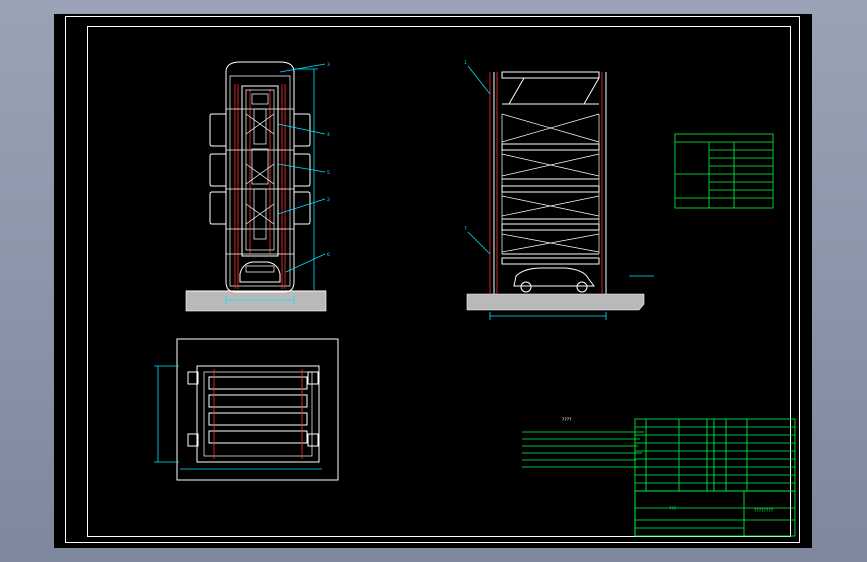 The height and width of the screenshot is (562, 867). What do you see at coordinates (465, 229) in the screenshot?
I see `balloon-7: 7` at bounding box center [465, 229].